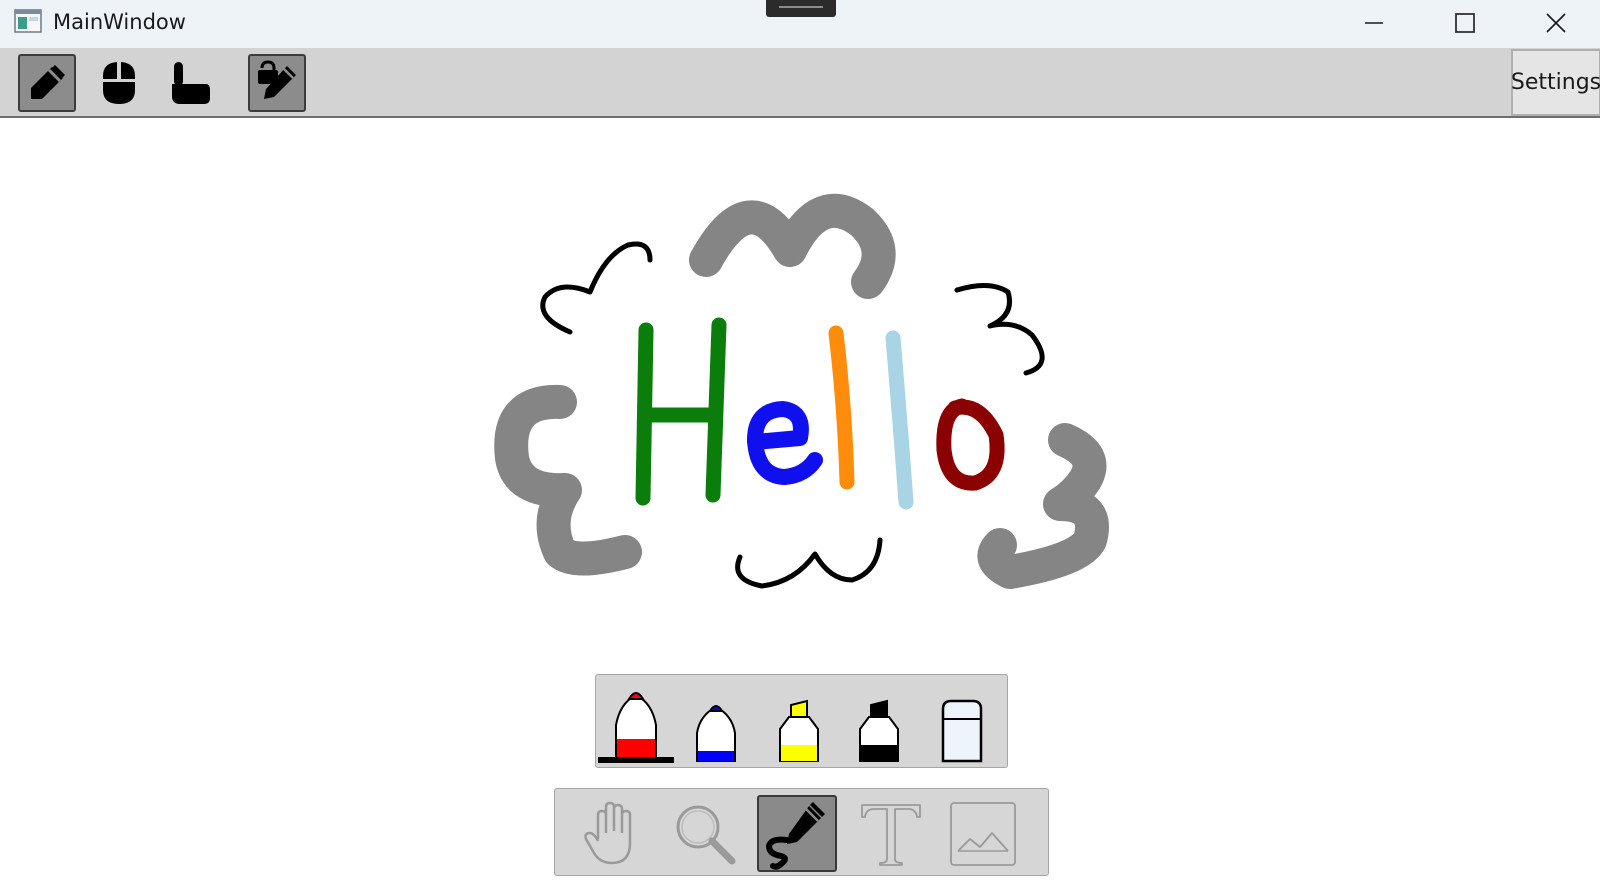  I want to click on pan-mode-button, so click(613, 833).